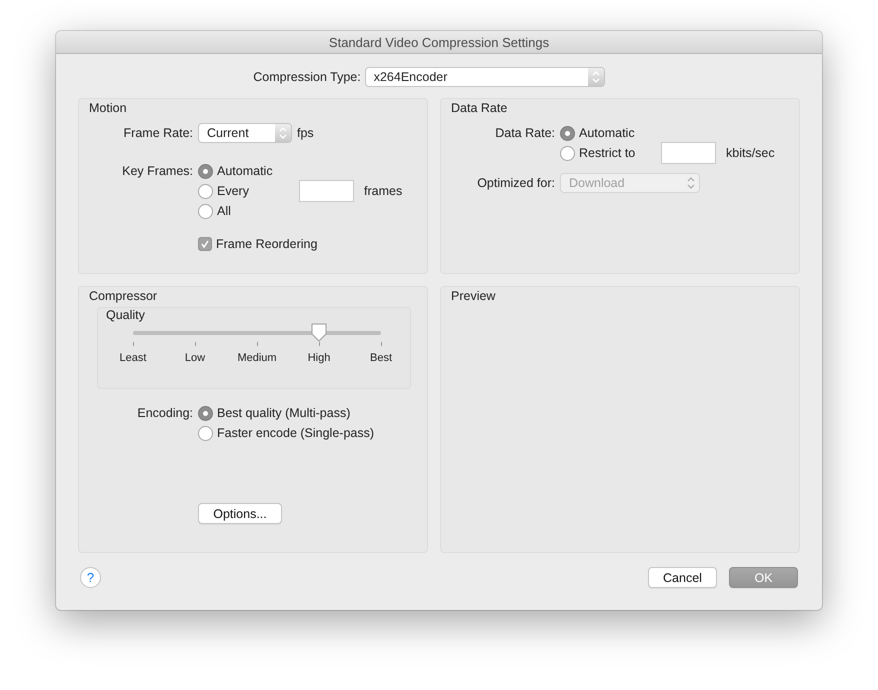  Describe the element at coordinates (125, 315) in the screenshot. I see `group-title: Quality` at that location.